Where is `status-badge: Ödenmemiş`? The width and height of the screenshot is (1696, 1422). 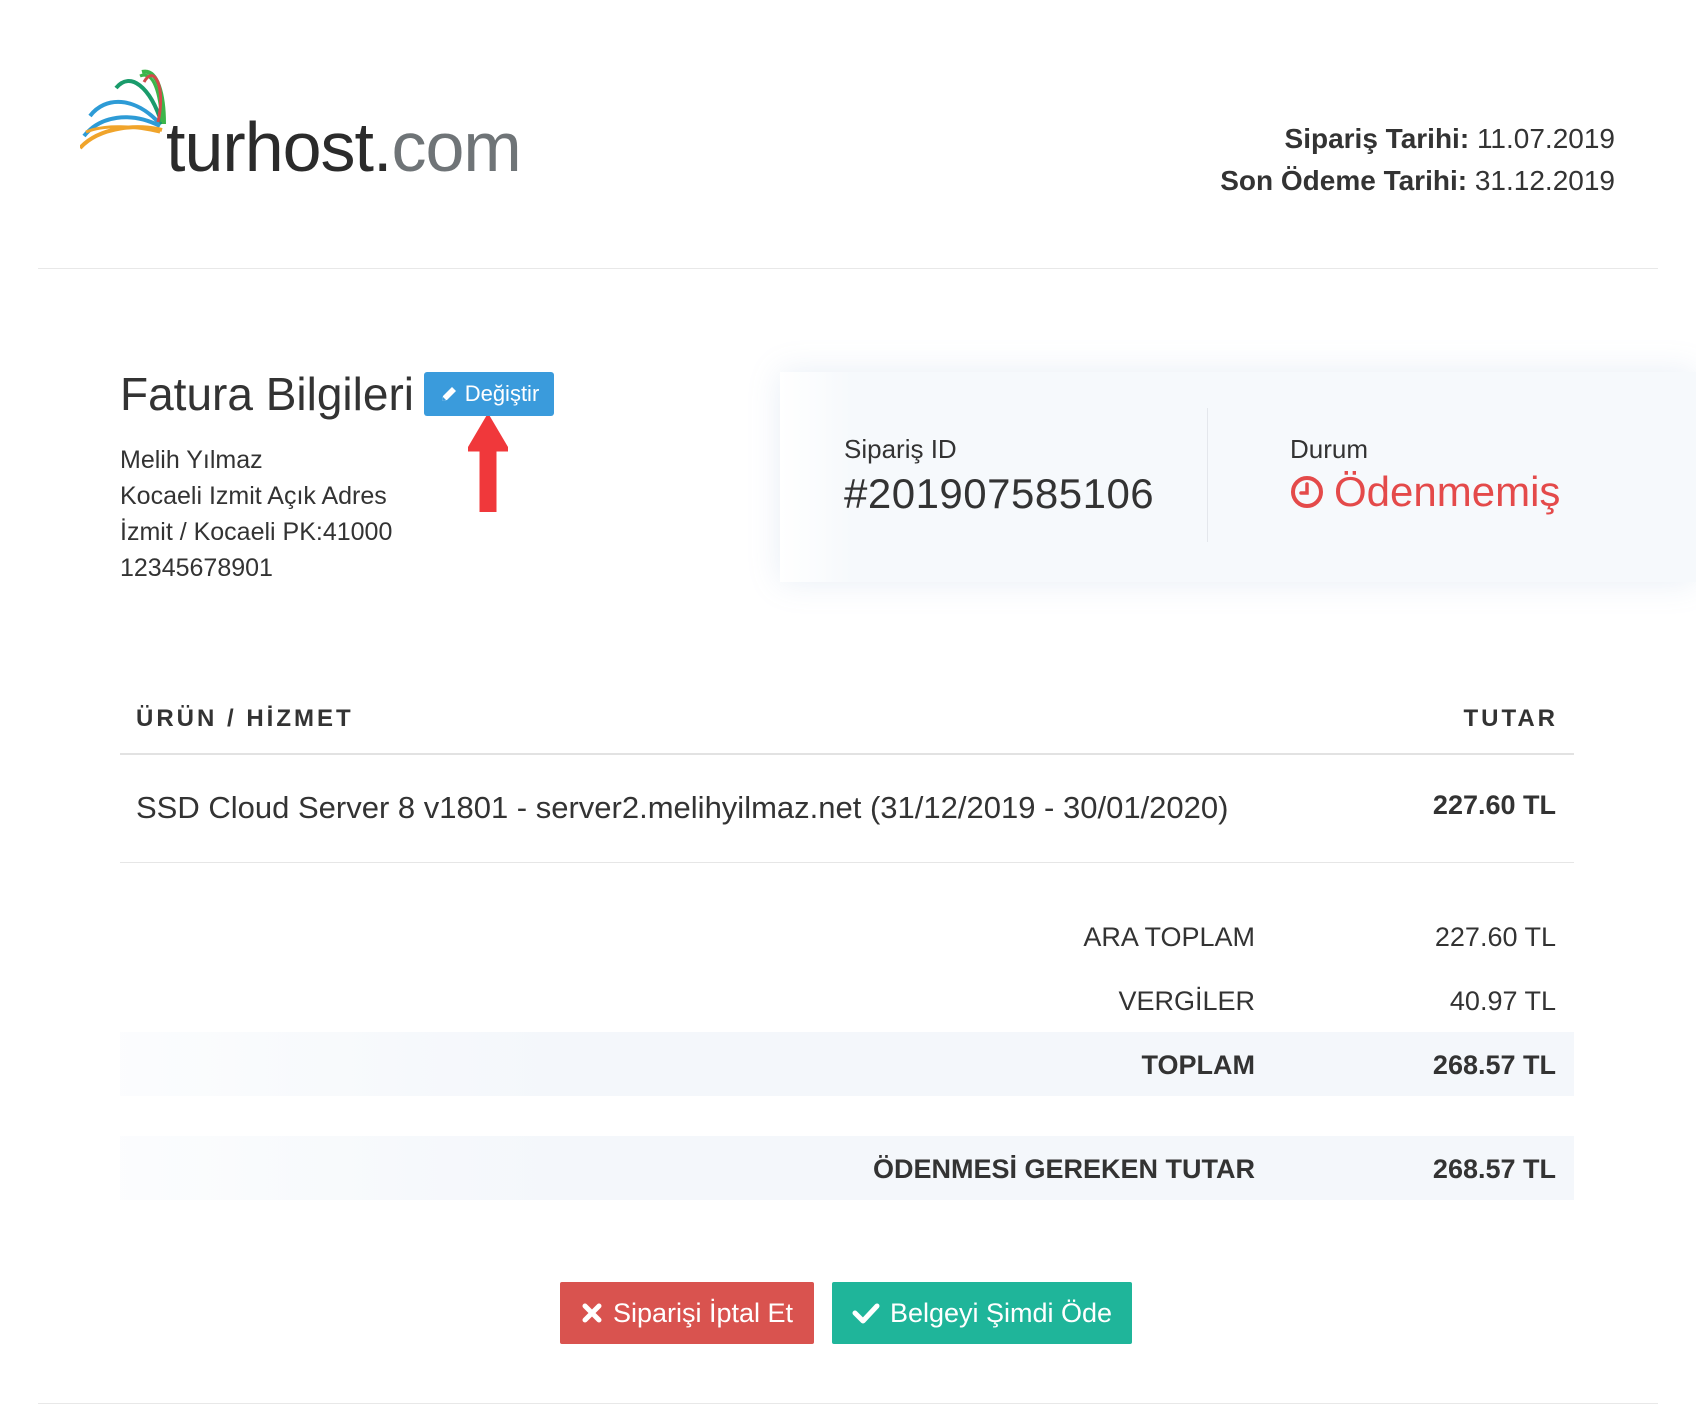 status-badge: Ödenmemiş is located at coordinates (1425, 492).